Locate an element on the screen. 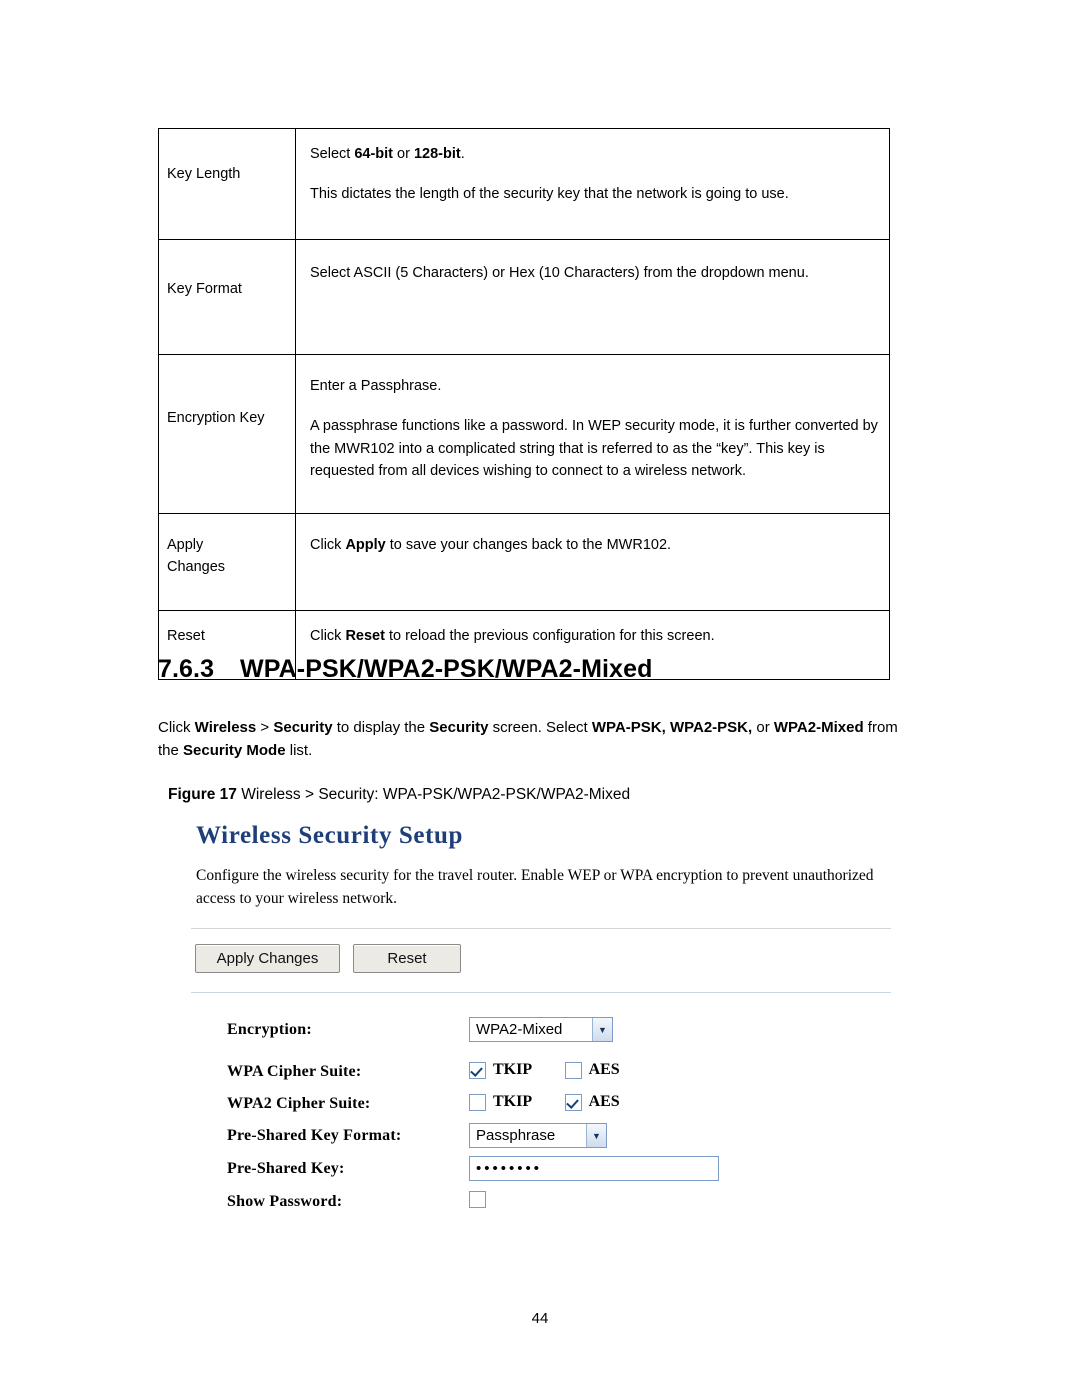 The width and height of the screenshot is (1080, 1397). wpa-tkip-checkbox-group: TKIP is located at coordinates (500, 1070).